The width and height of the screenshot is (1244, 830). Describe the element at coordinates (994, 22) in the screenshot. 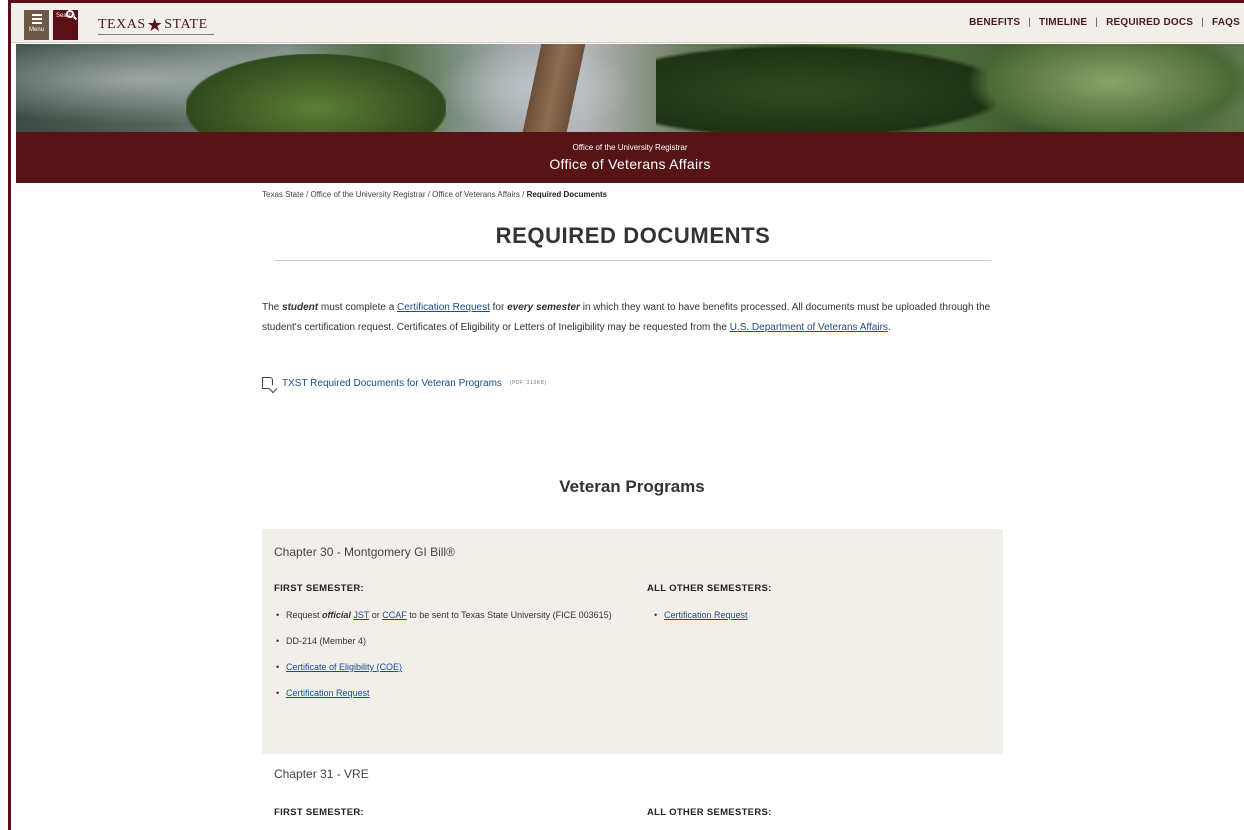

I see `nav-benefits: BENEFITS` at that location.